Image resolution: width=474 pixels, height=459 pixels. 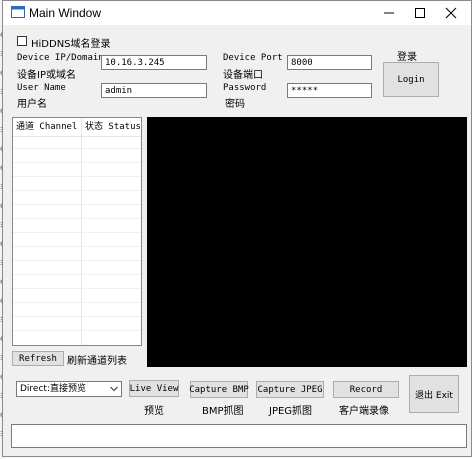 I want to click on preview-mode-select: Direct:直接预览, so click(x=69, y=389).